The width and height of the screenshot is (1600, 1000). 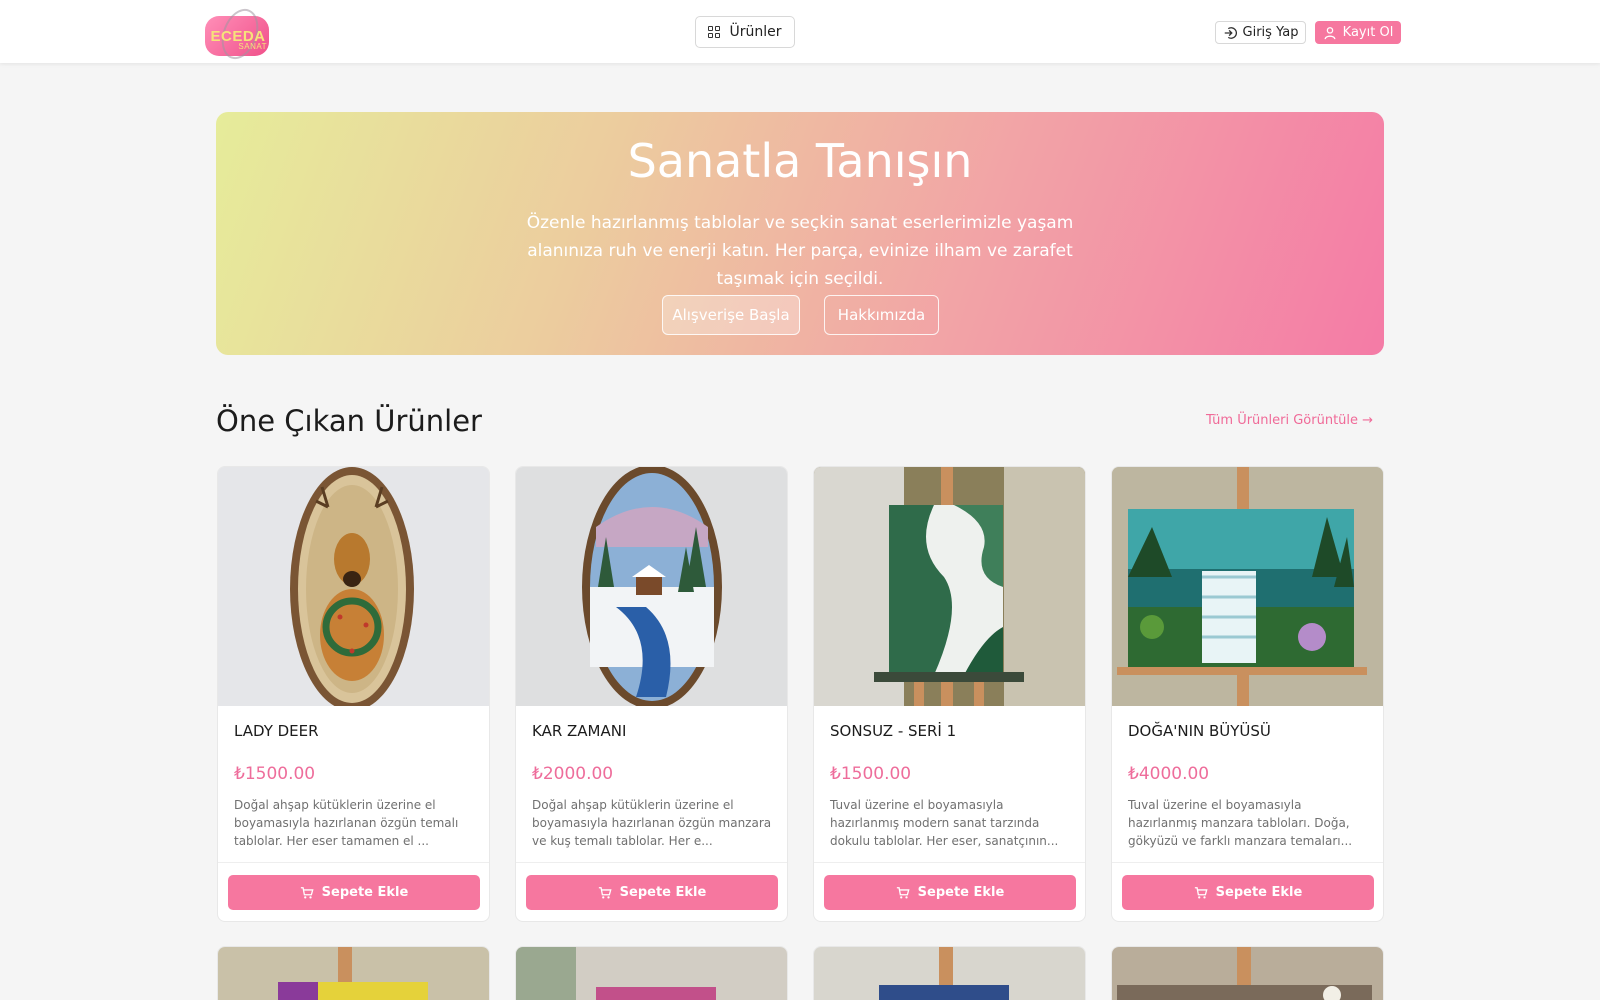 I want to click on logo-subtext: SANAT, so click(x=252, y=46).